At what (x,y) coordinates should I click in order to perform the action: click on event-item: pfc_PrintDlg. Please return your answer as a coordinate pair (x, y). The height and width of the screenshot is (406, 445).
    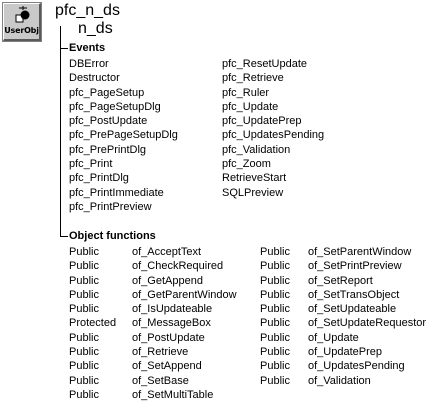
    Looking at the image, I should click on (99, 178).